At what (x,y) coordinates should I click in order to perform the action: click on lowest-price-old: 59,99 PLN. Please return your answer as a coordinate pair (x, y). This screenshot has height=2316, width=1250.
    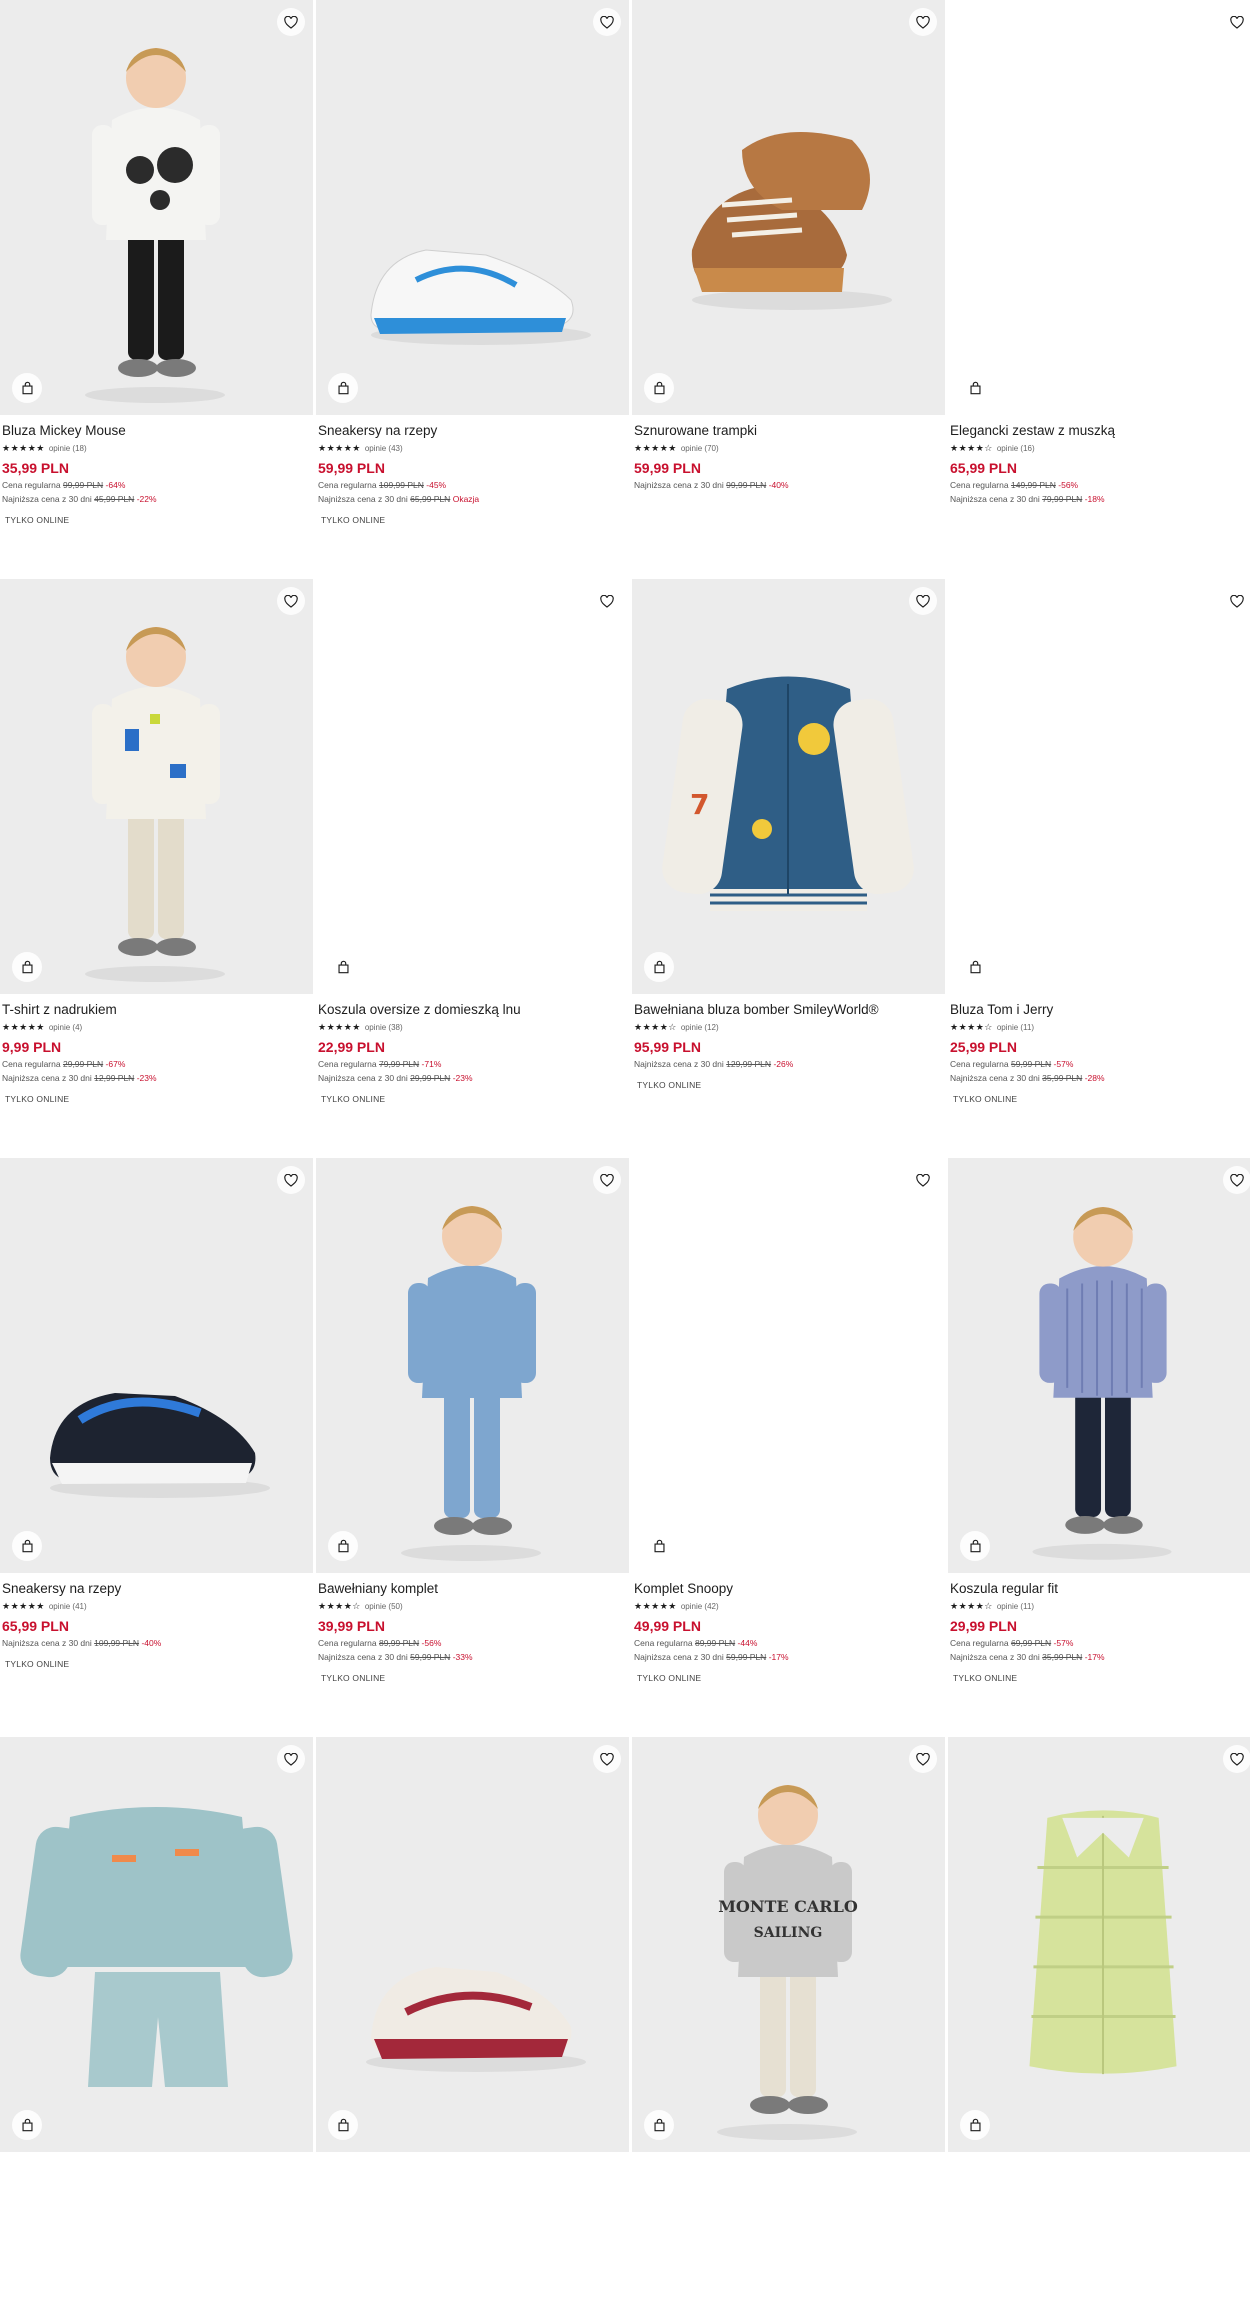
    Looking at the image, I should click on (746, 1657).